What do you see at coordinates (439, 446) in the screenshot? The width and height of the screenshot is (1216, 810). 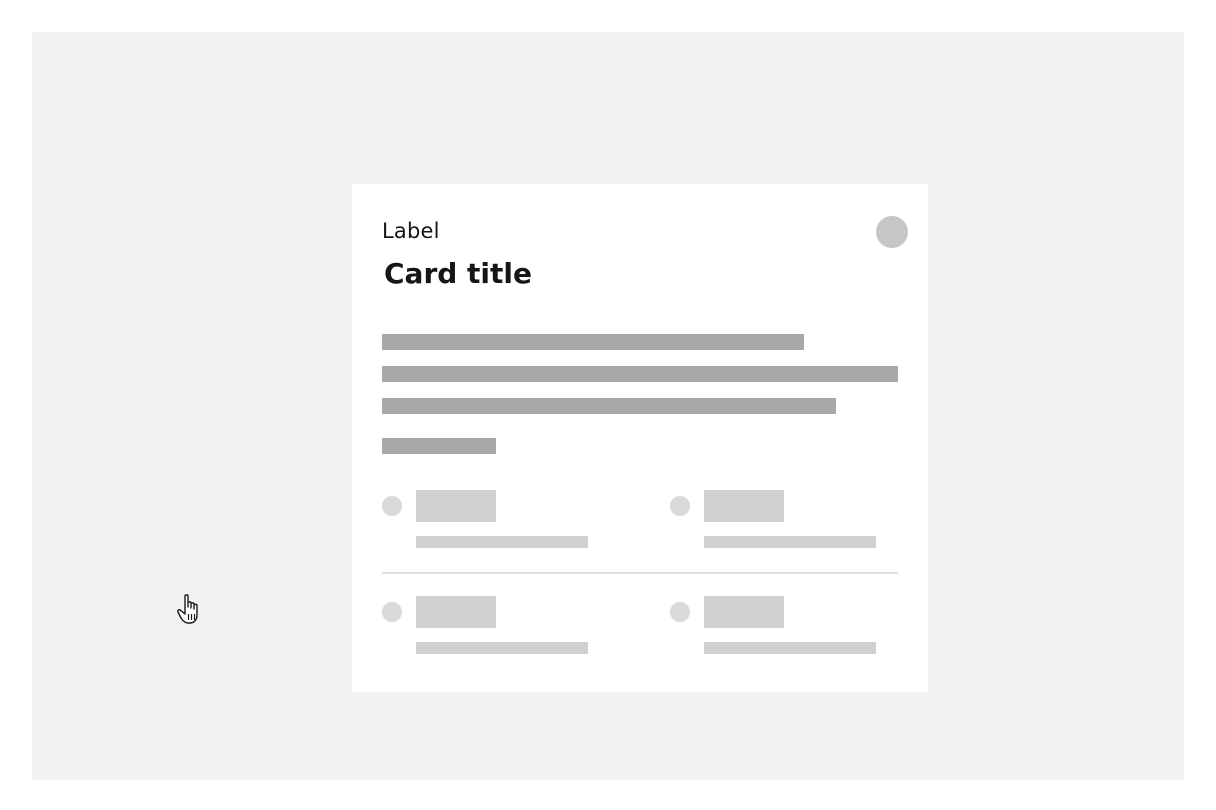 I see `skeleton-text-line-short` at bounding box center [439, 446].